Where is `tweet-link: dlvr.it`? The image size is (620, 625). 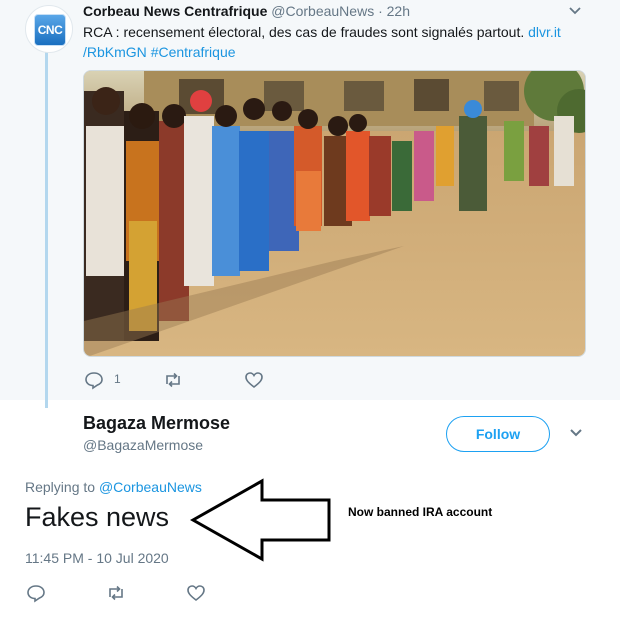 tweet-link: dlvr.it is located at coordinates (544, 32).